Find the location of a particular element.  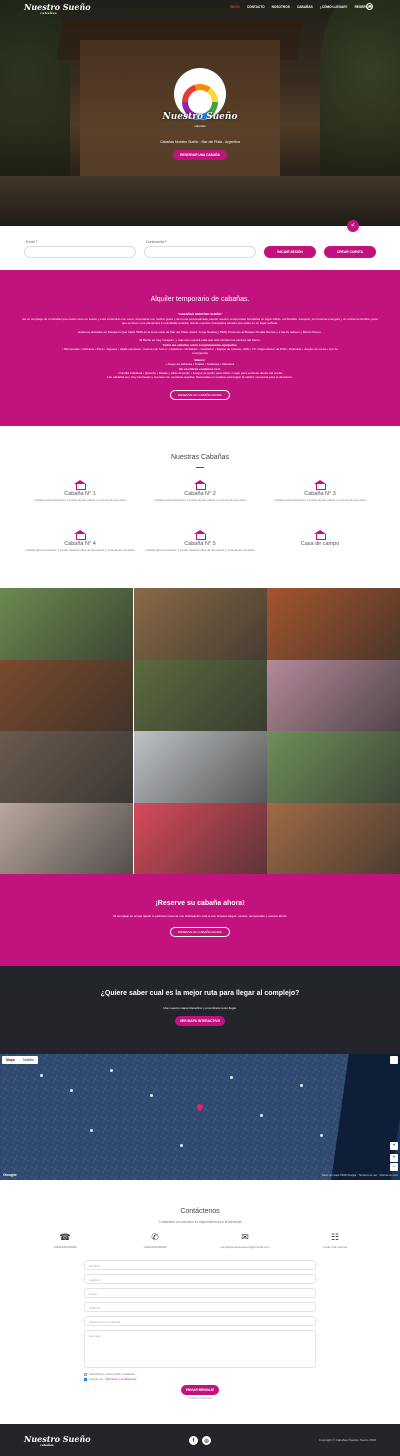

checkbox-checked is located at coordinates (85, 1379).